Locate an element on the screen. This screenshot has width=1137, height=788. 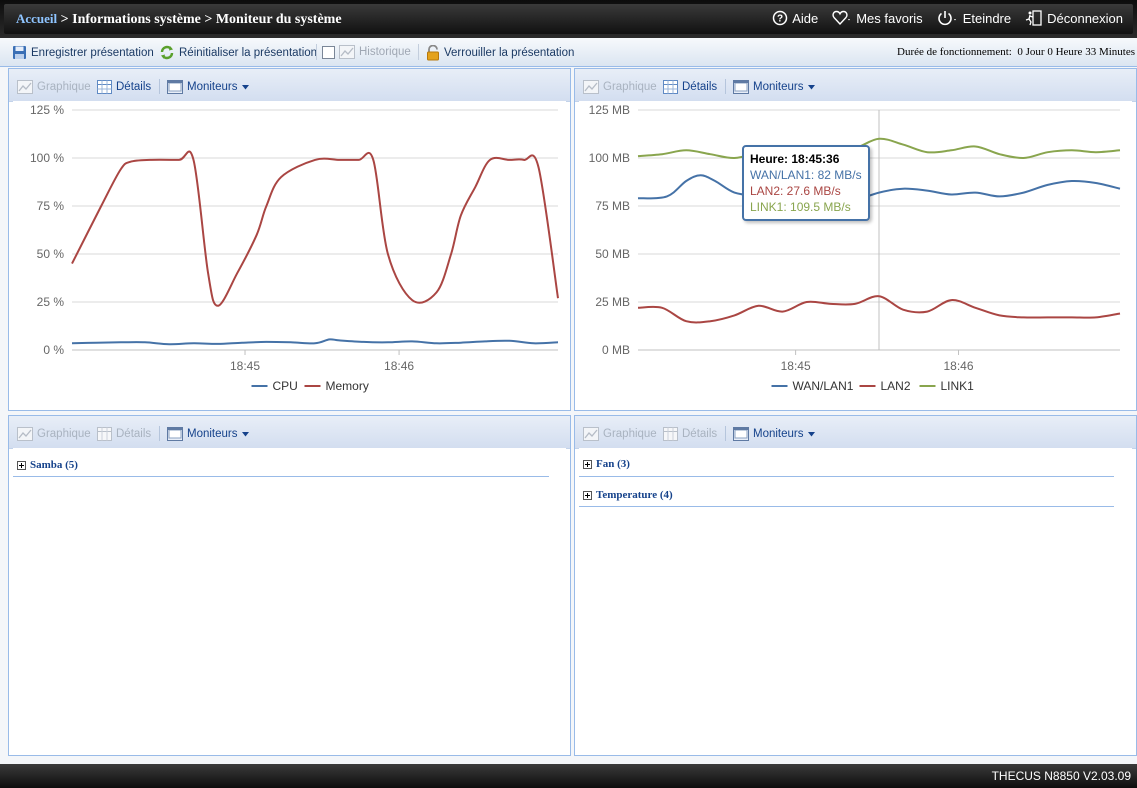
save-icon is located at coordinates (19, 52).